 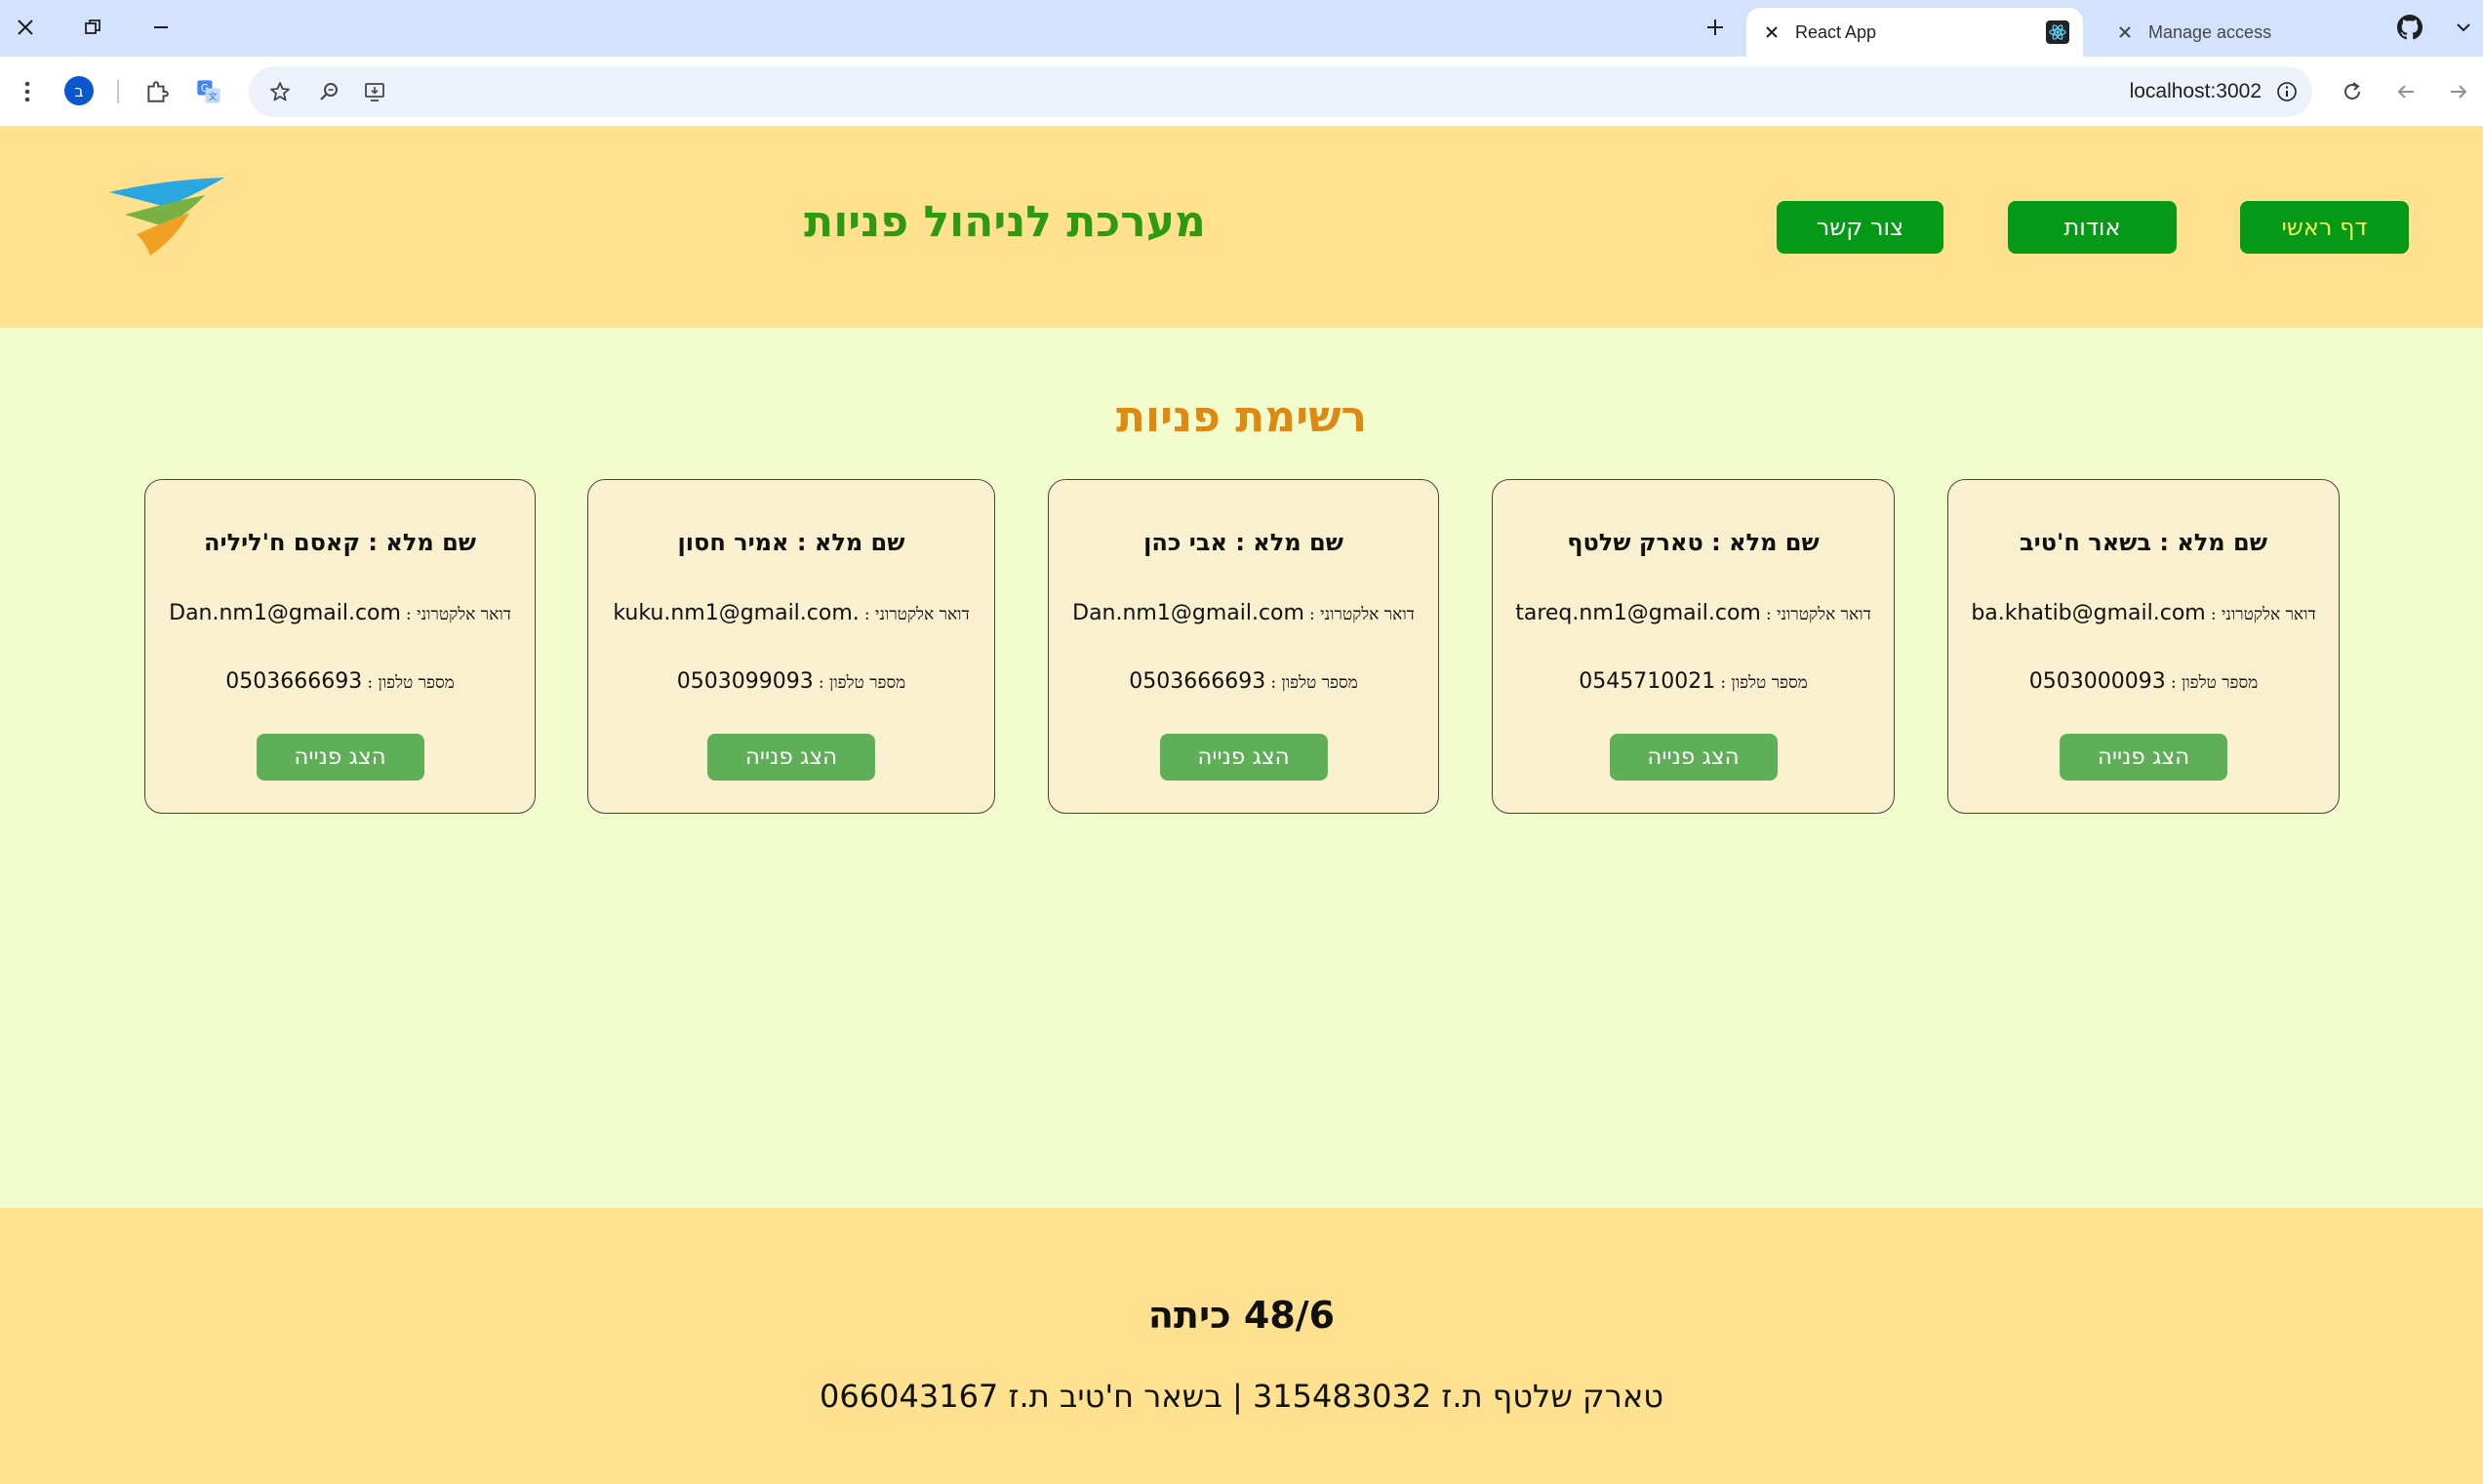 I want to click on back-arrow-icon, so click(x=2405, y=91).